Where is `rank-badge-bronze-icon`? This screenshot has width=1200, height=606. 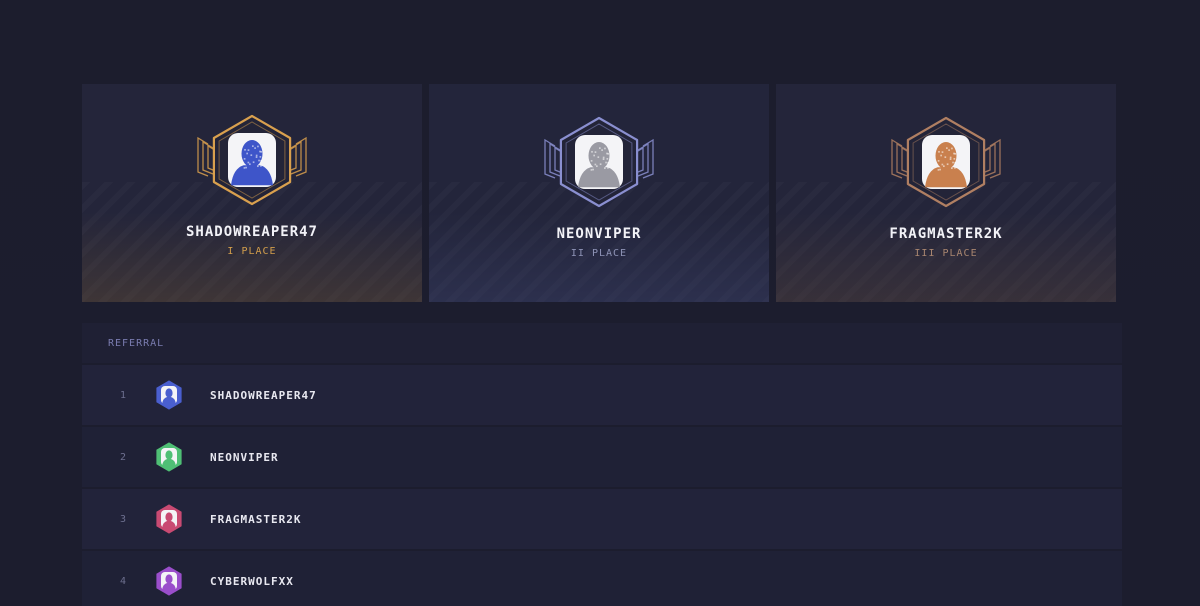
rank-badge-bronze-icon is located at coordinates (946, 164).